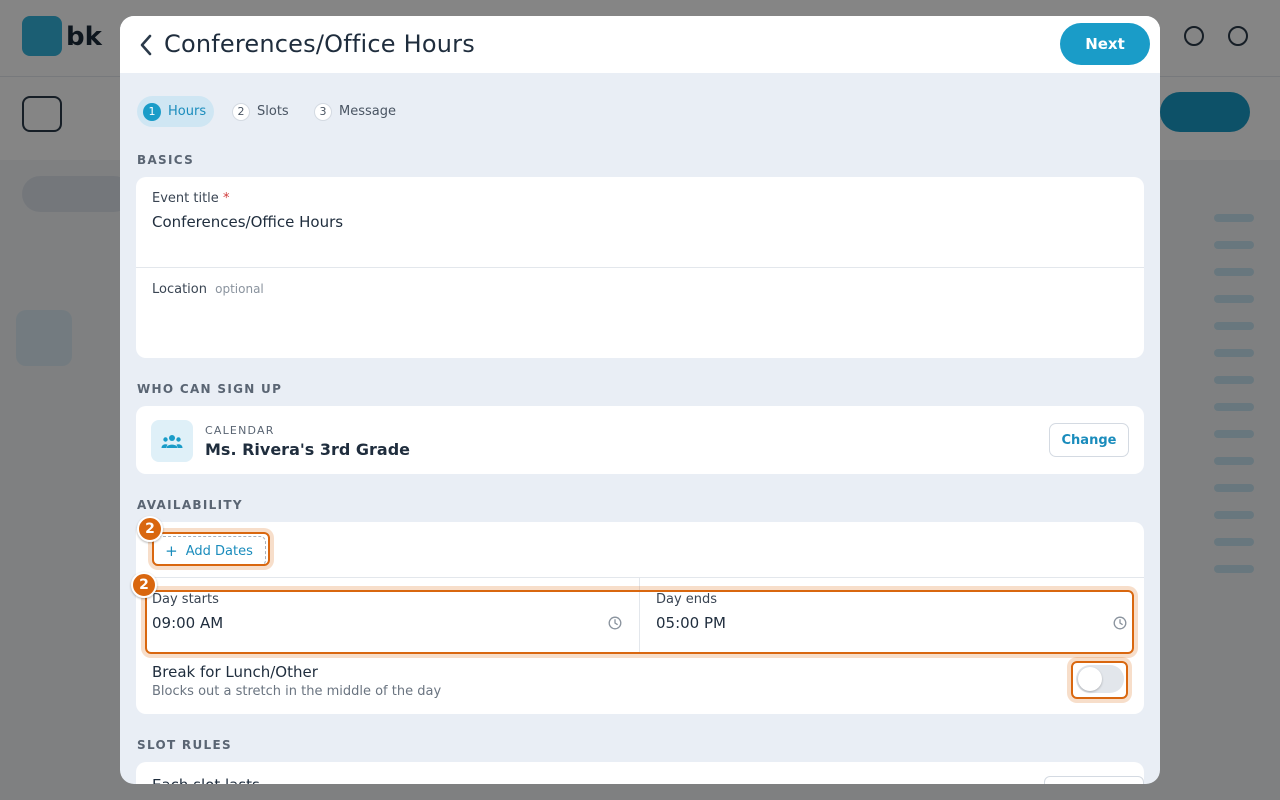  What do you see at coordinates (319, 44) in the screenshot?
I see `modal-title: Conferences/Office Hours` at bounding box center [319, 44].